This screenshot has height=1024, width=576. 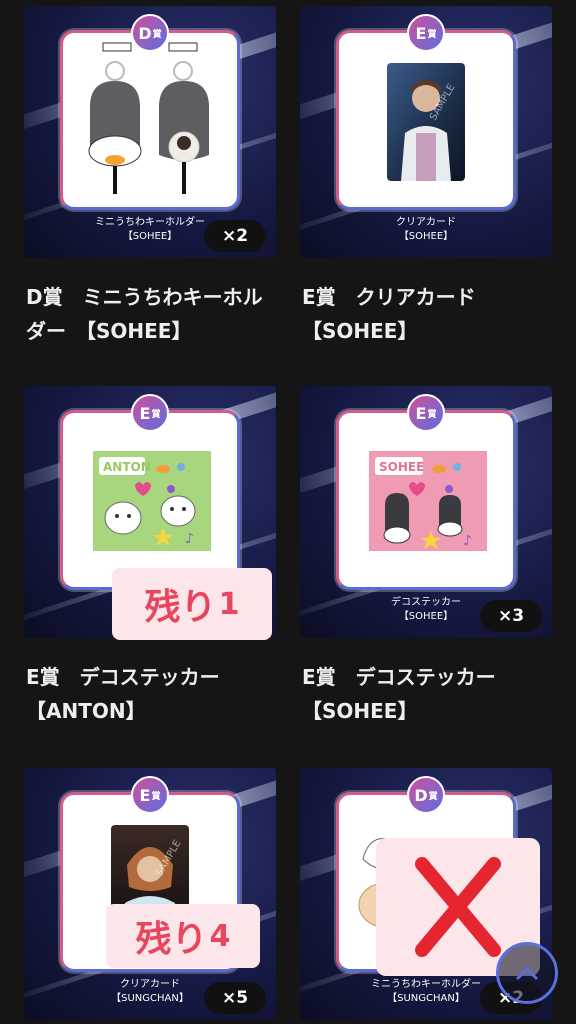 What do you see at coordinates (127, 467) in the screenshot?
I see `sticker-name-label: ANTON` at bounding box center [127, 467].